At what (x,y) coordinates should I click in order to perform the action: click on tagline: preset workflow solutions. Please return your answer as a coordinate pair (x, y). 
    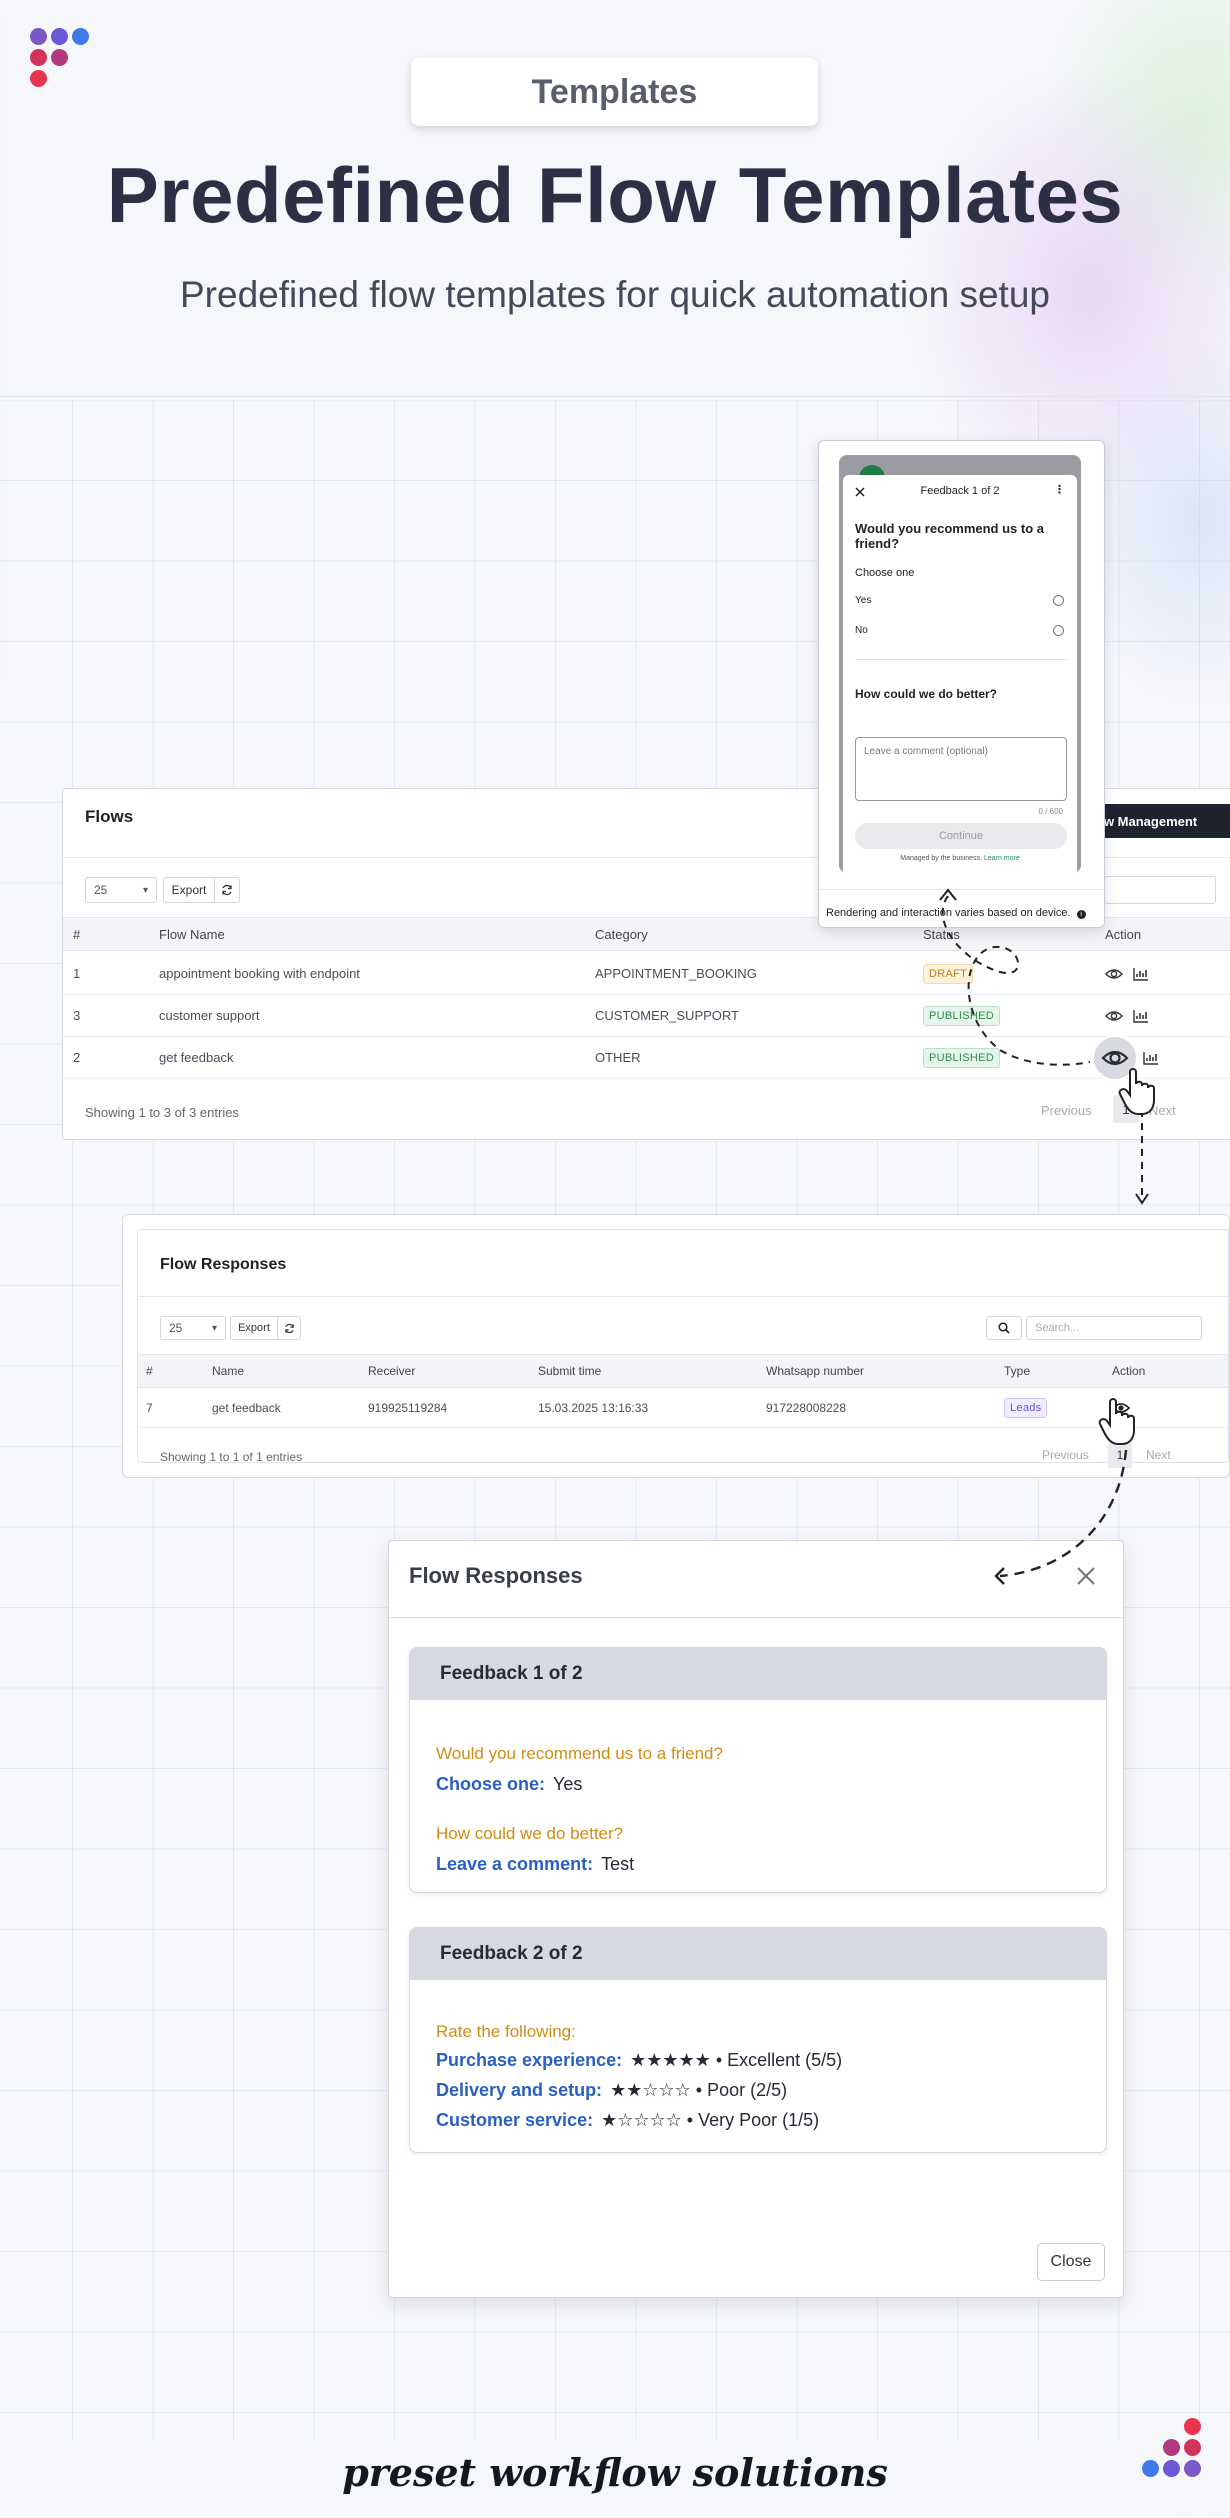
    Looking at the image, I should click on (615, 2472).